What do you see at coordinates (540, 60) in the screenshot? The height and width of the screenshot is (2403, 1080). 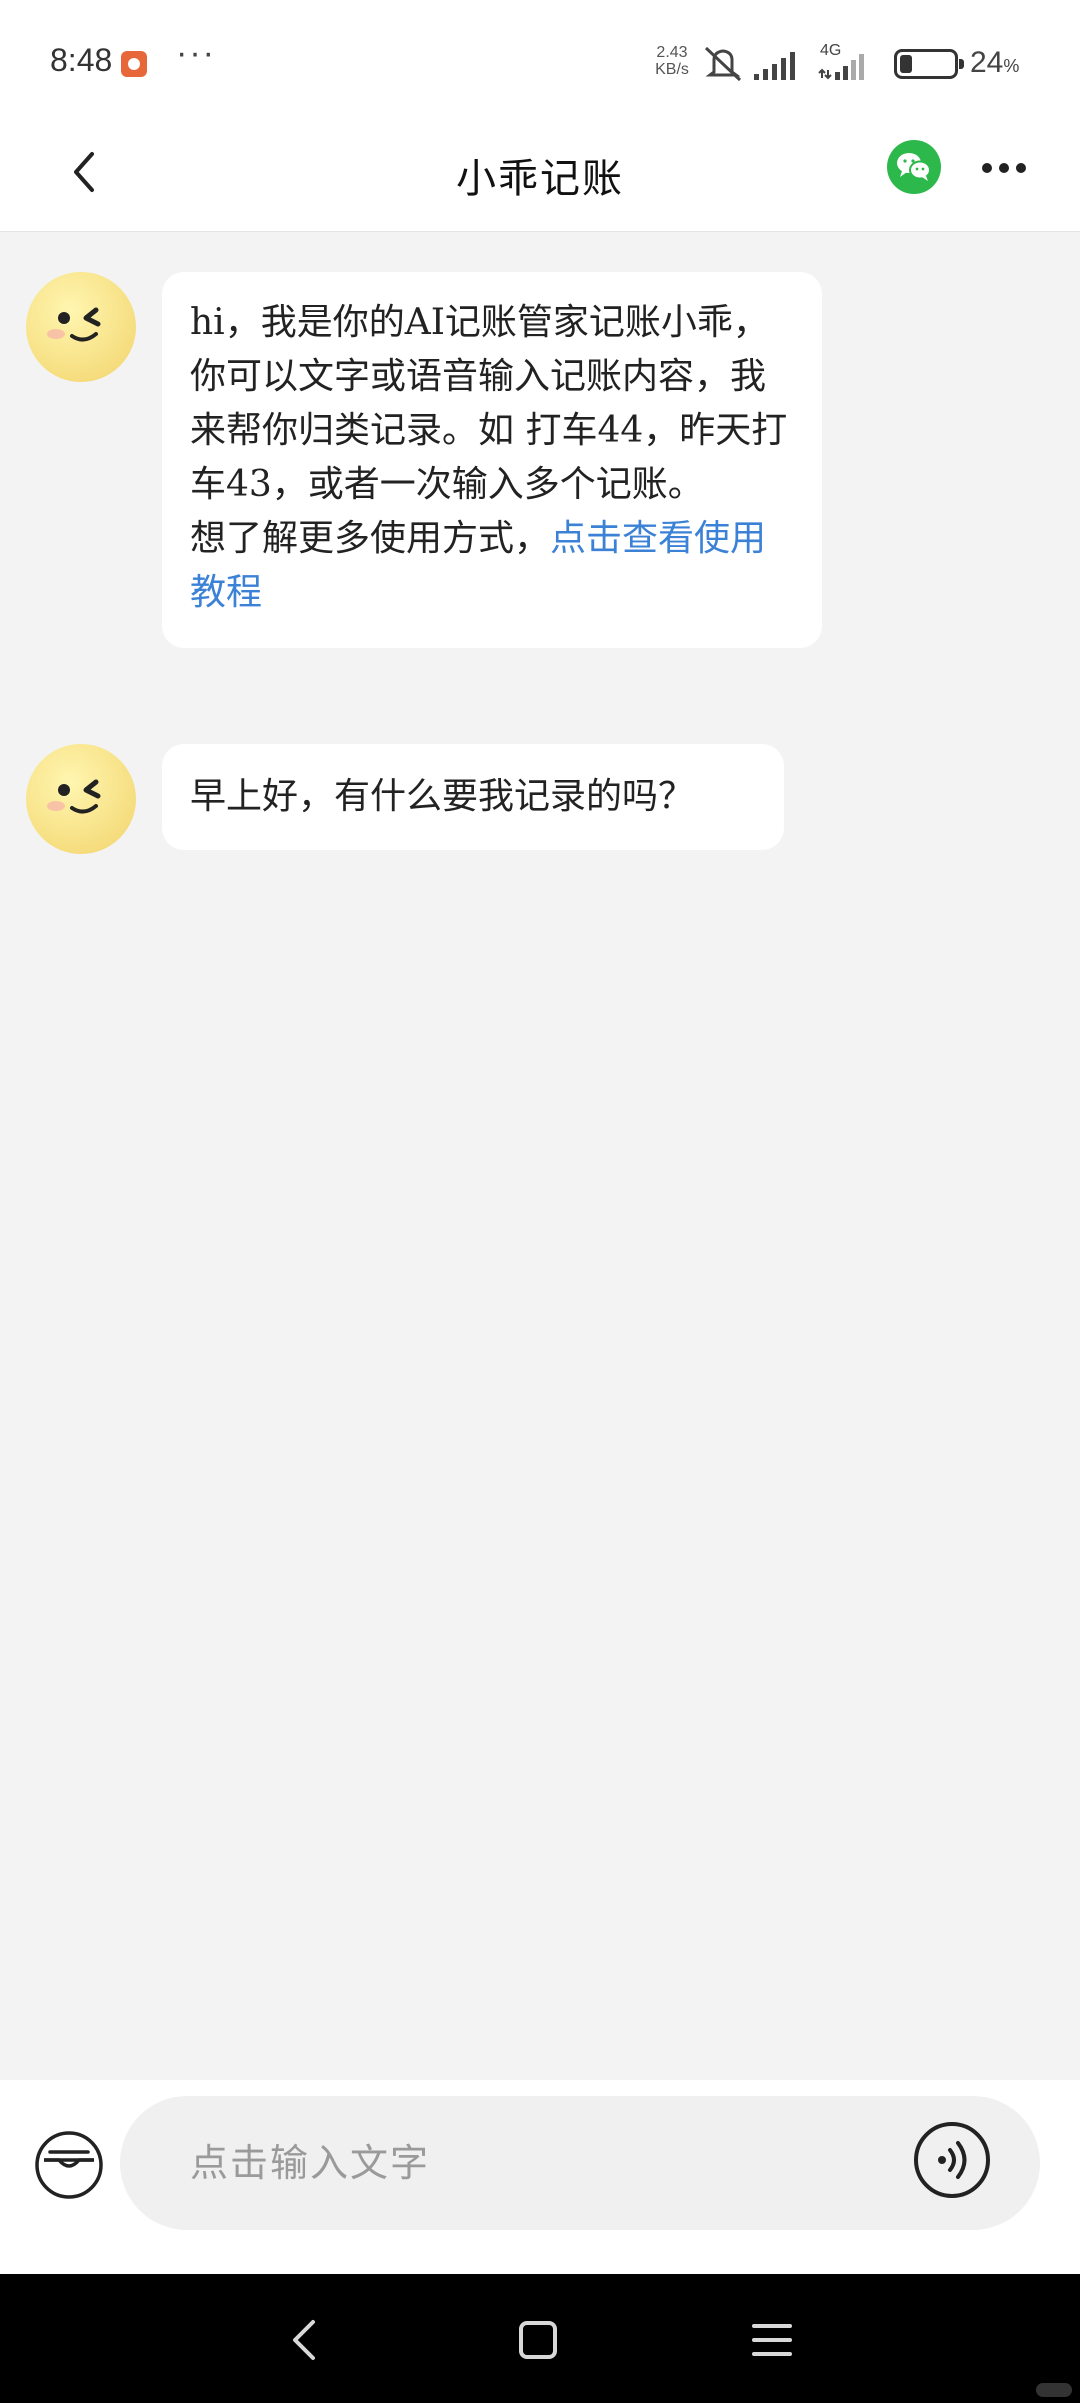 I see `status-bar: 8:48 ··· 2.43 KB/s 4G 24%` at bounding box center [540, 60].